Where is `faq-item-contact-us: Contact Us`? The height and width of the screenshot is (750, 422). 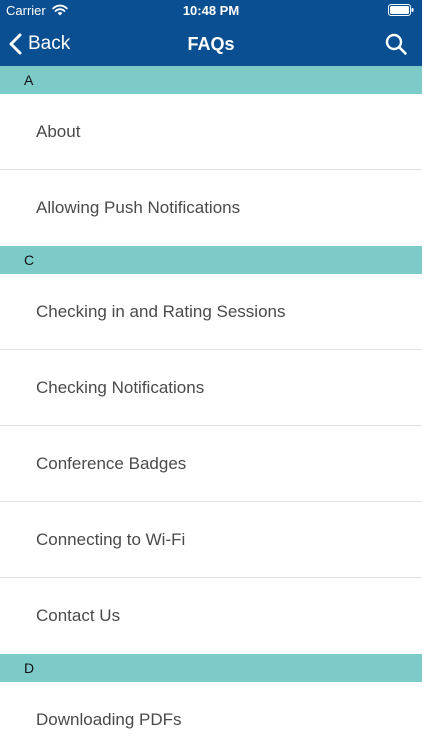 faq-item-contact-us: Contact Us is located at coordinates (211, 616).